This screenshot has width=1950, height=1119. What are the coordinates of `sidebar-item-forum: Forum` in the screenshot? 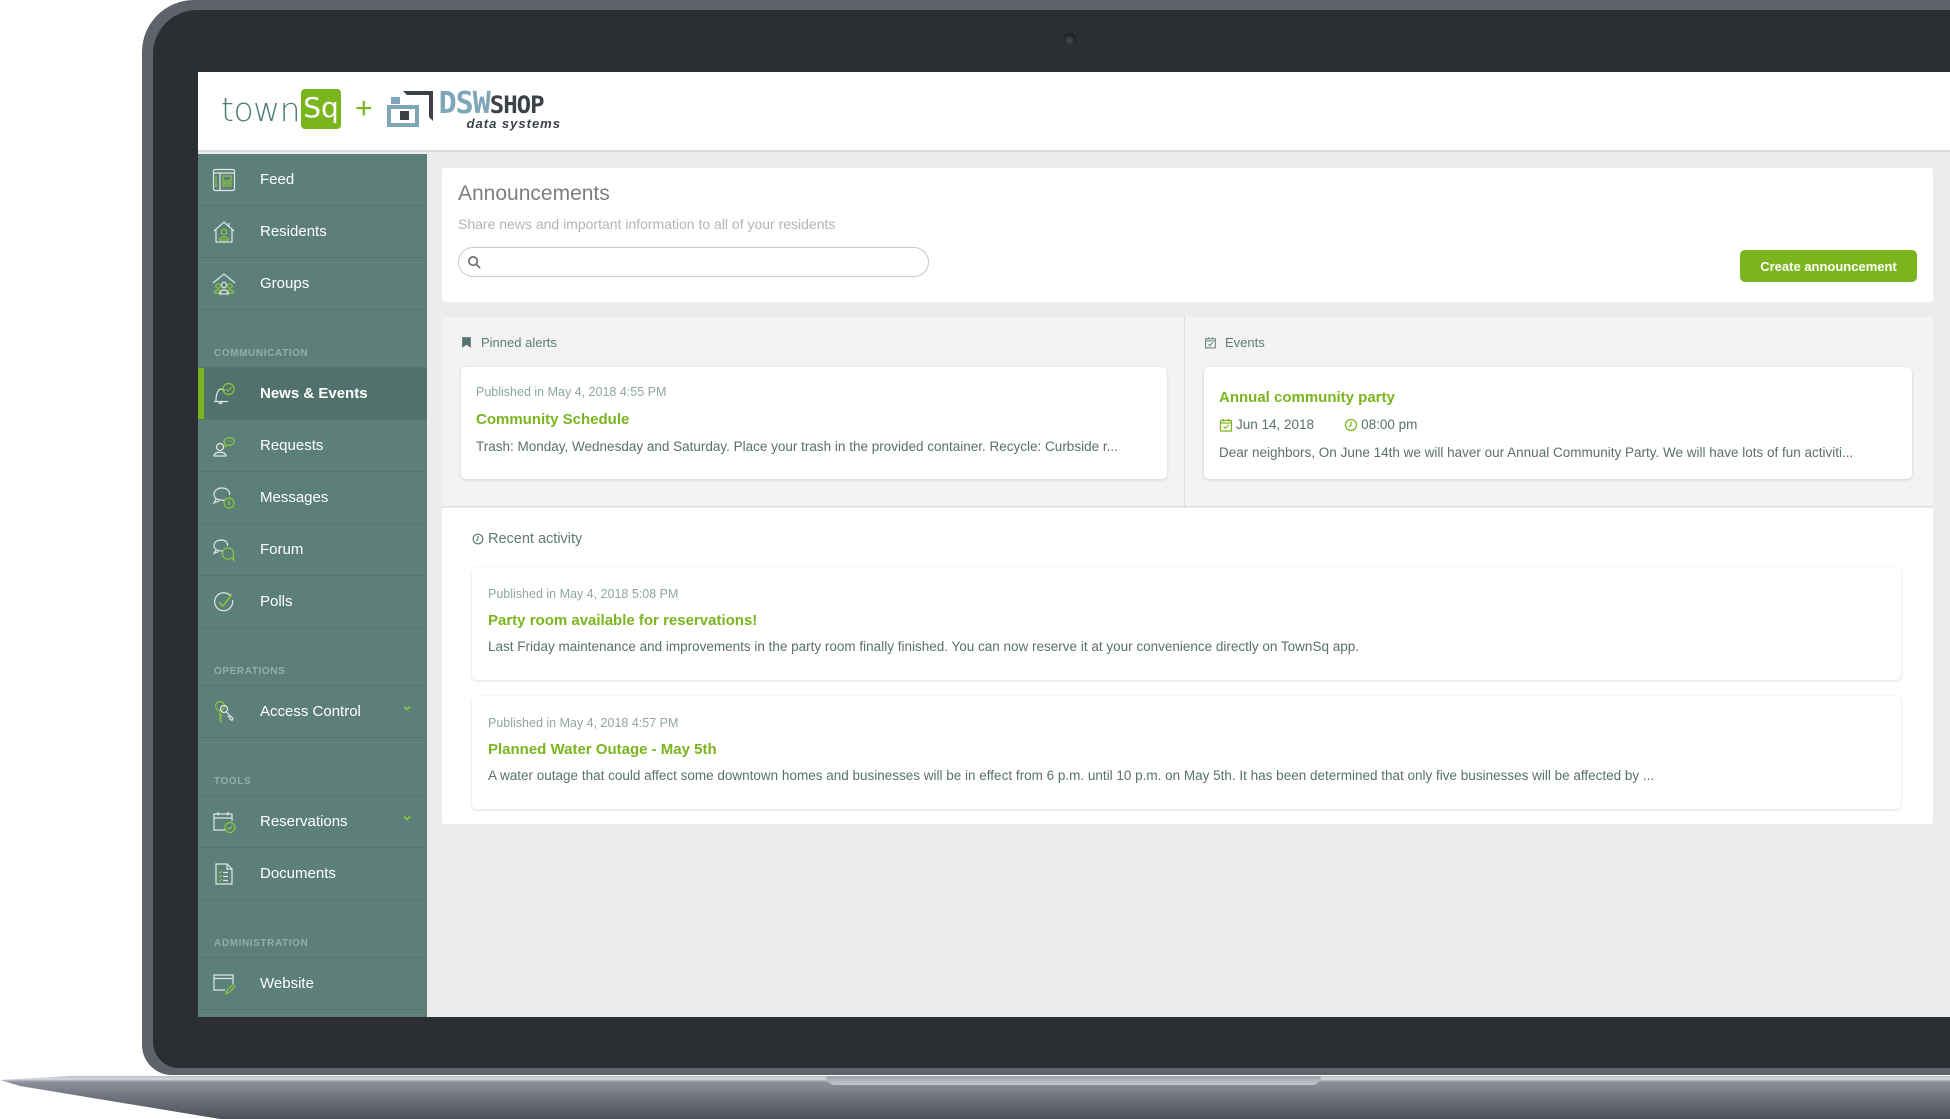 It's located at (312, 550).